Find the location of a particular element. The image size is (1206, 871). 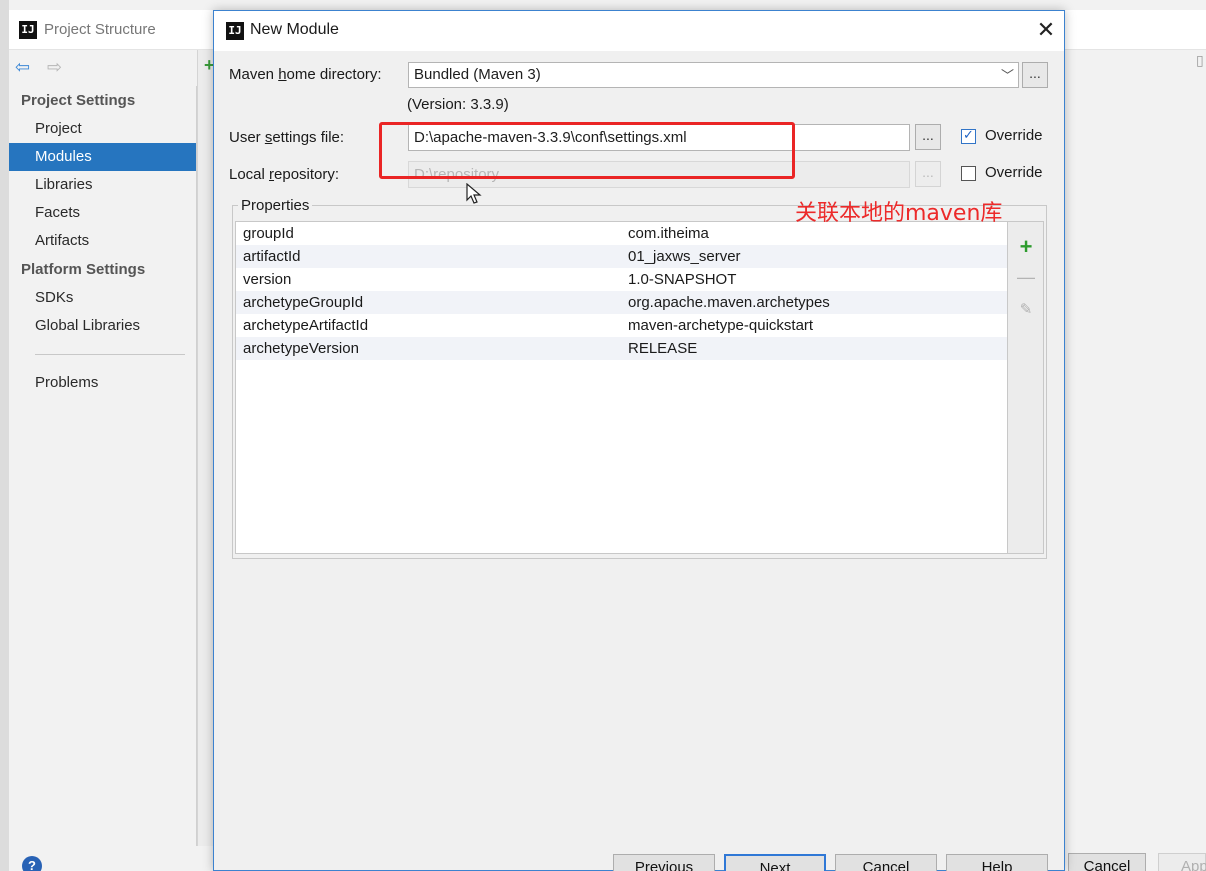

annotation-highlight-box is located at coordinates (587, 150).